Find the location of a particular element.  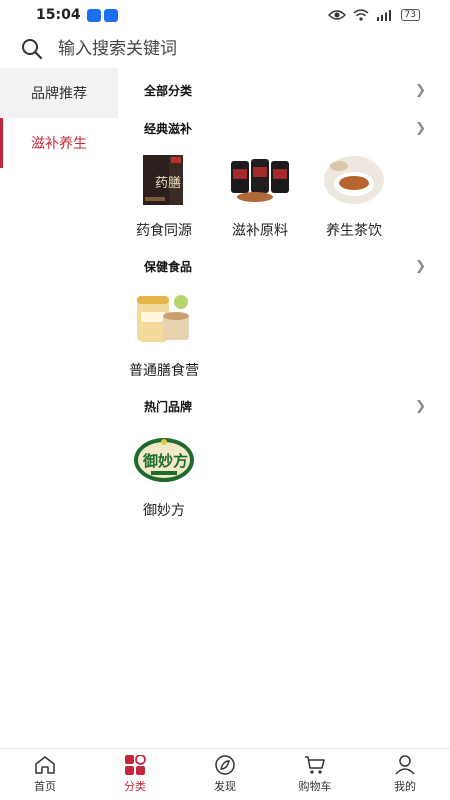

category-tile-tea: 养生茶饮 is located at coordinates (354, 196).